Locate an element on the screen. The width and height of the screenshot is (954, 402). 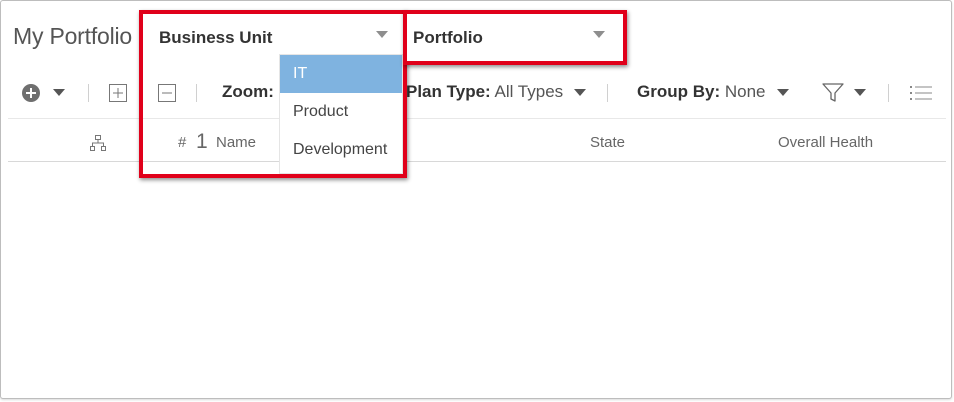
filter-button is located at coordinates (845, 93).